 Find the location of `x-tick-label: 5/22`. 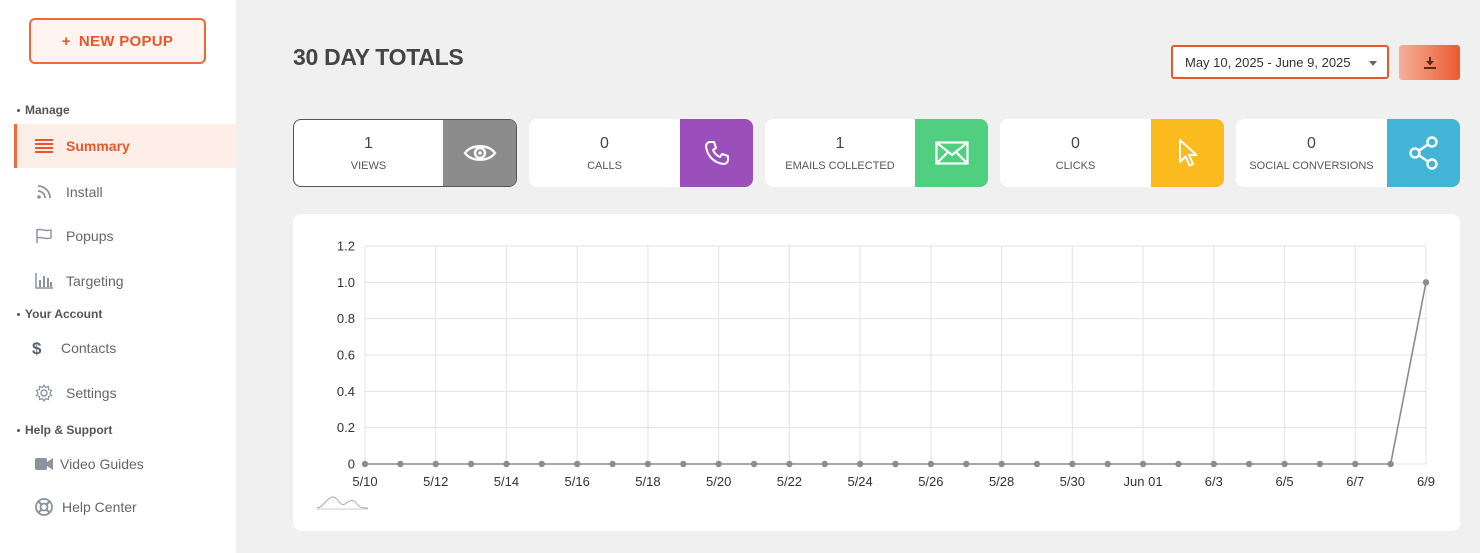

x-tick-label: 5/22 is located at coordinates (789, 481).